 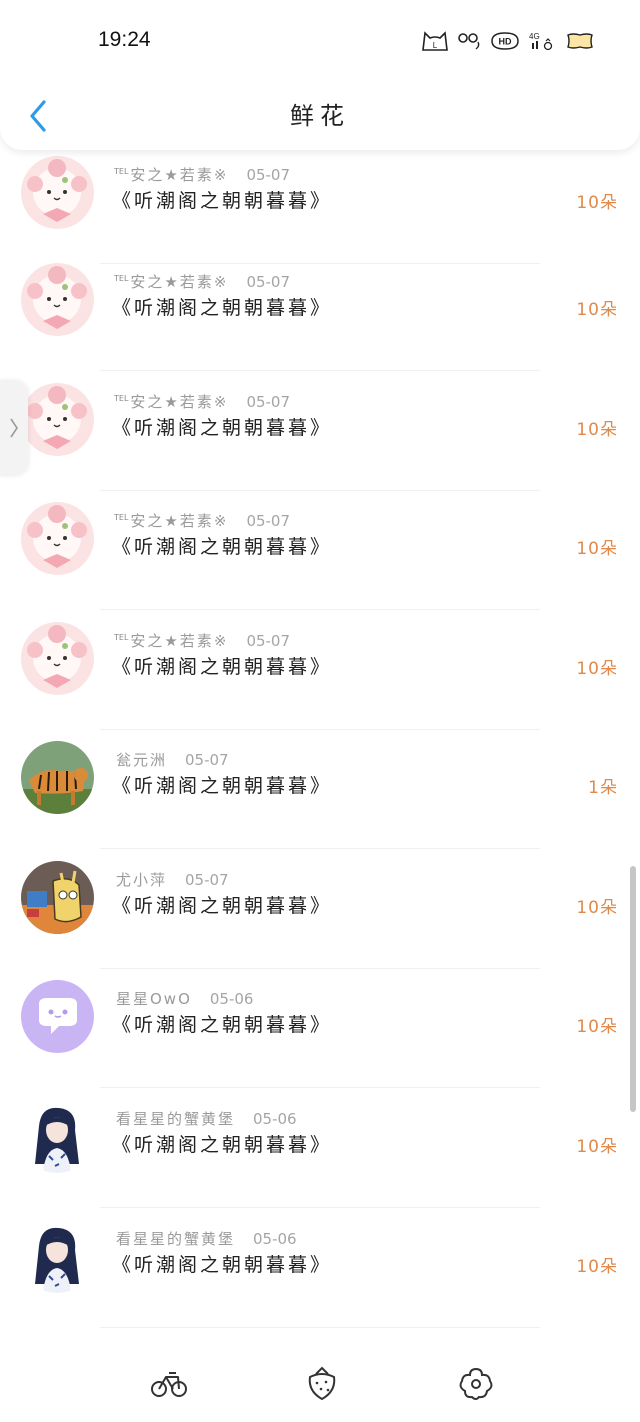 I want to click on scrollbar, so click(x=633, y=989).